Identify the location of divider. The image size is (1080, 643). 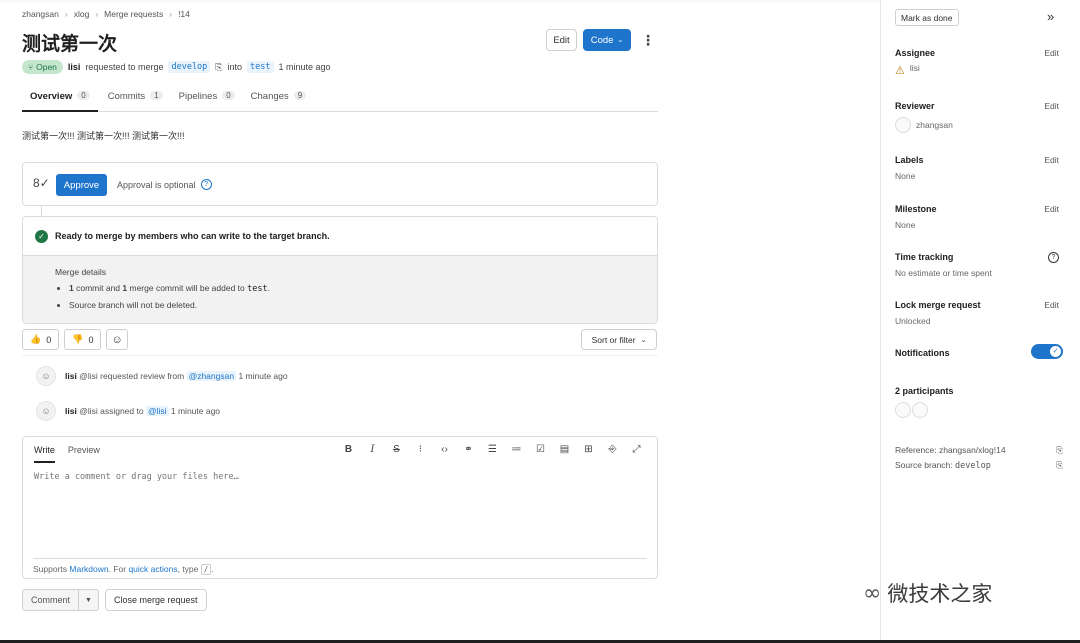
(340, 355).